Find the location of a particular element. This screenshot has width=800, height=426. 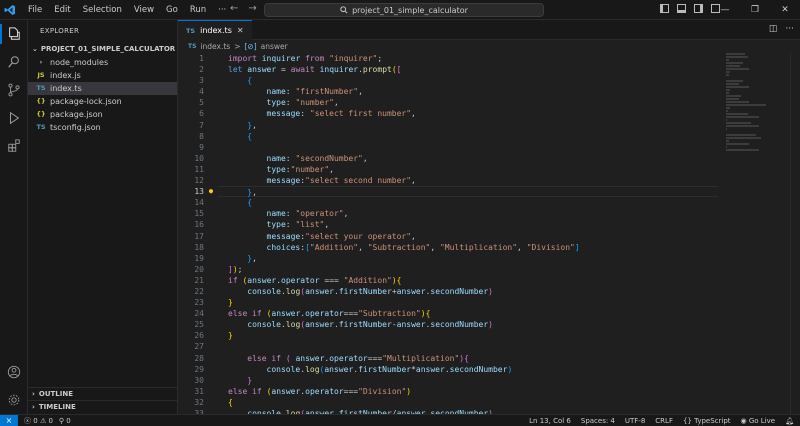

code-line: 30 } is located at coordinates (448, 380).